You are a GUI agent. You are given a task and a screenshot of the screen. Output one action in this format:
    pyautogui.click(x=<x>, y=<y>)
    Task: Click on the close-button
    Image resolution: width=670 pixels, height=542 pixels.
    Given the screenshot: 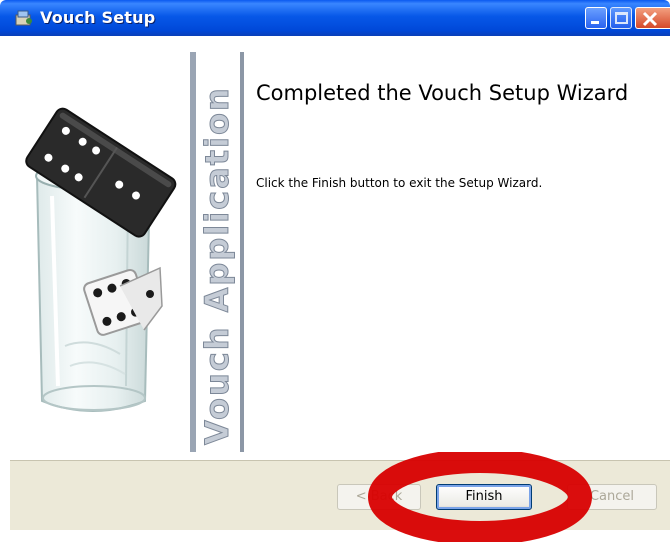 What is the action you would take?
    pyautogui.click(x=652, y=18)
    